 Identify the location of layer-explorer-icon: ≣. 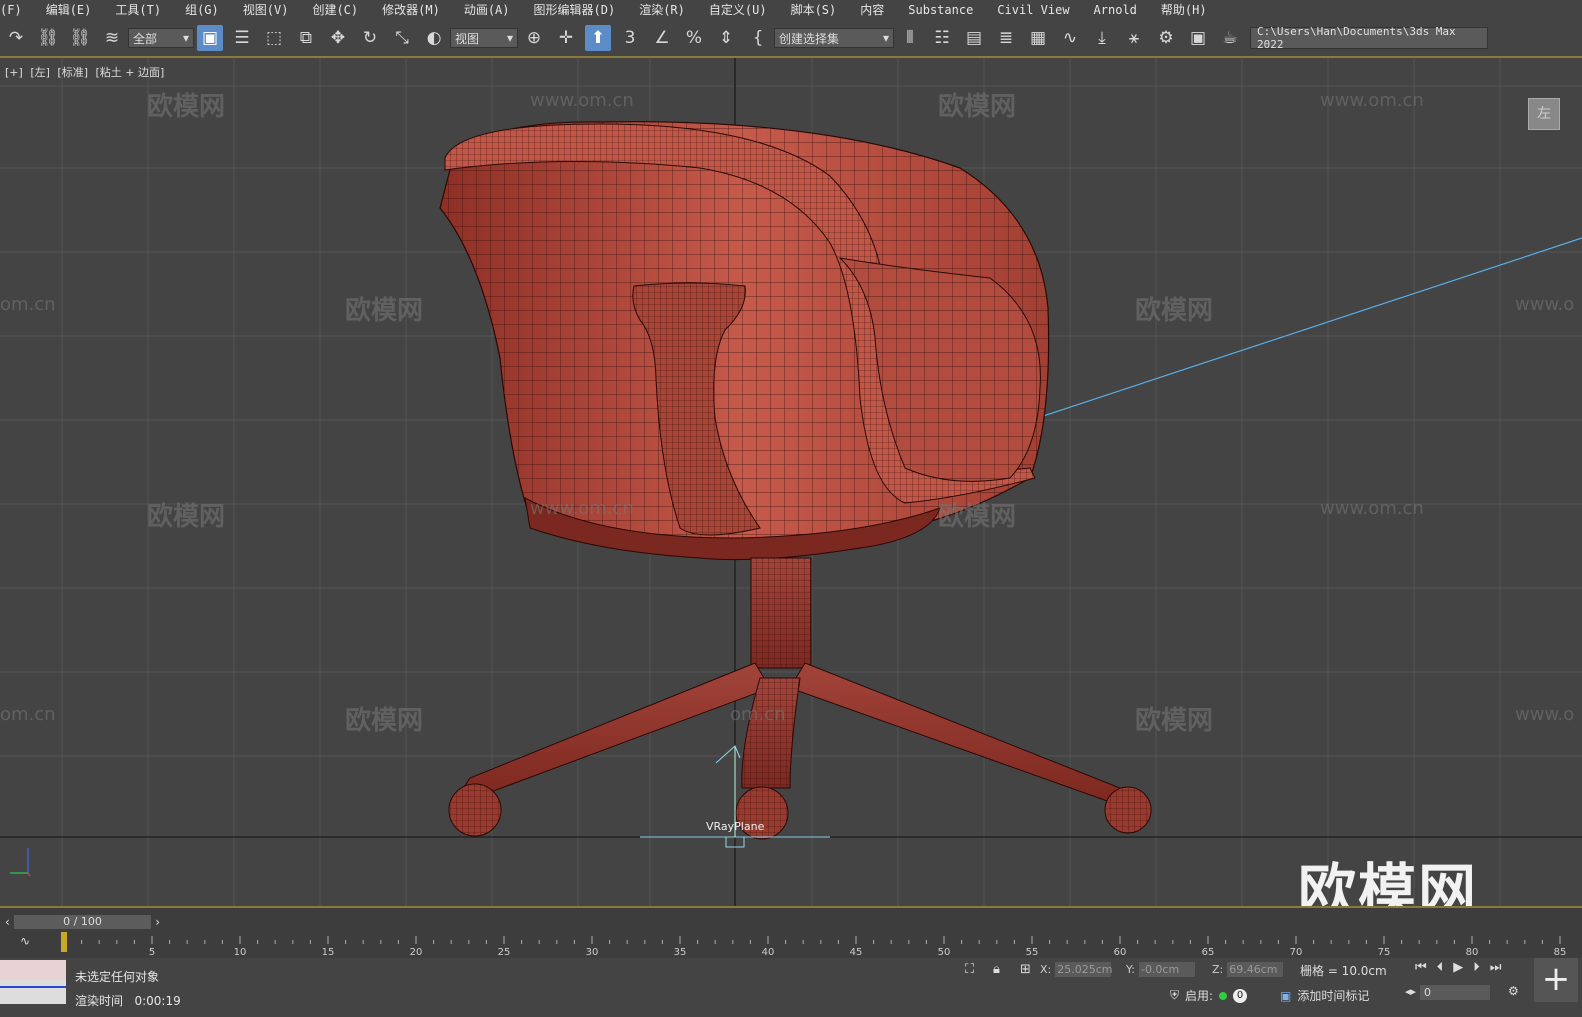
(1006, 38).